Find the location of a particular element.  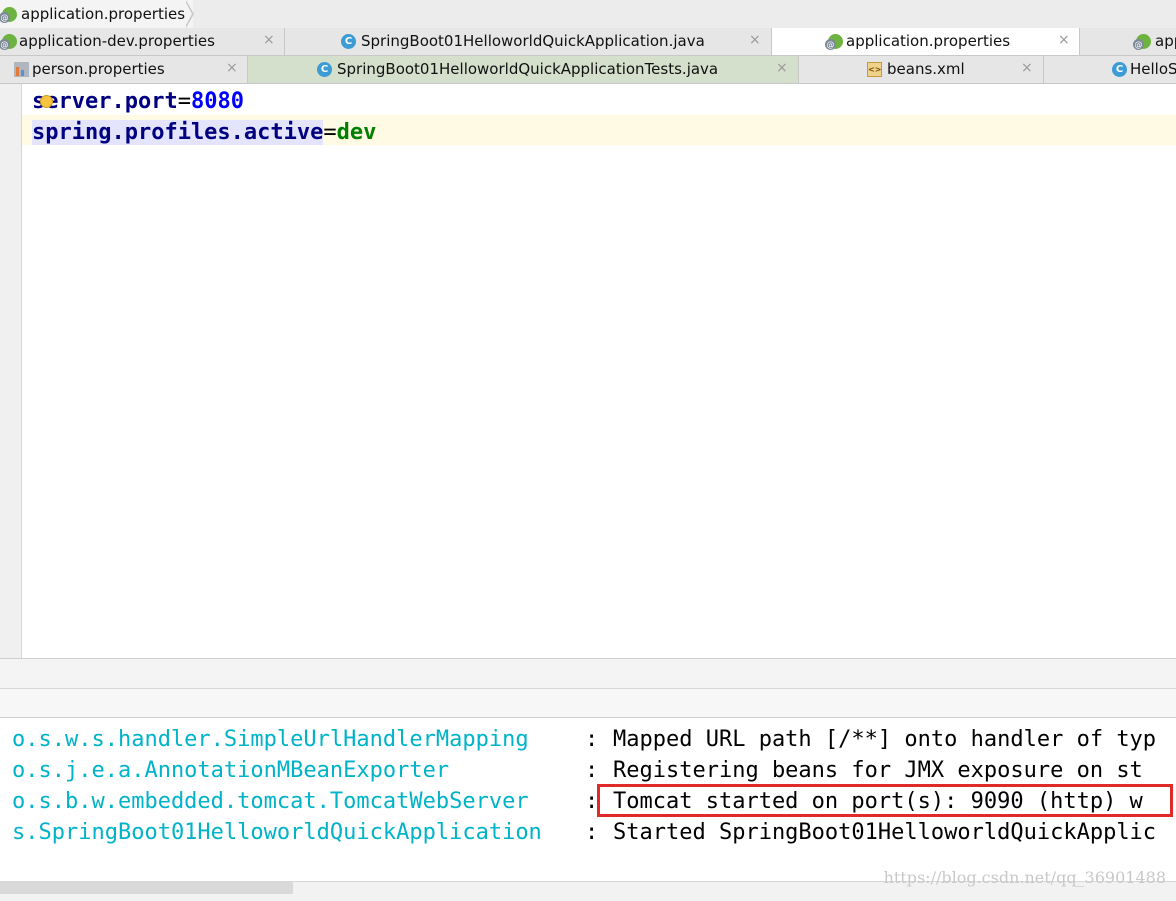

tab-label: beans.xml is located at coordinates (926, 69).